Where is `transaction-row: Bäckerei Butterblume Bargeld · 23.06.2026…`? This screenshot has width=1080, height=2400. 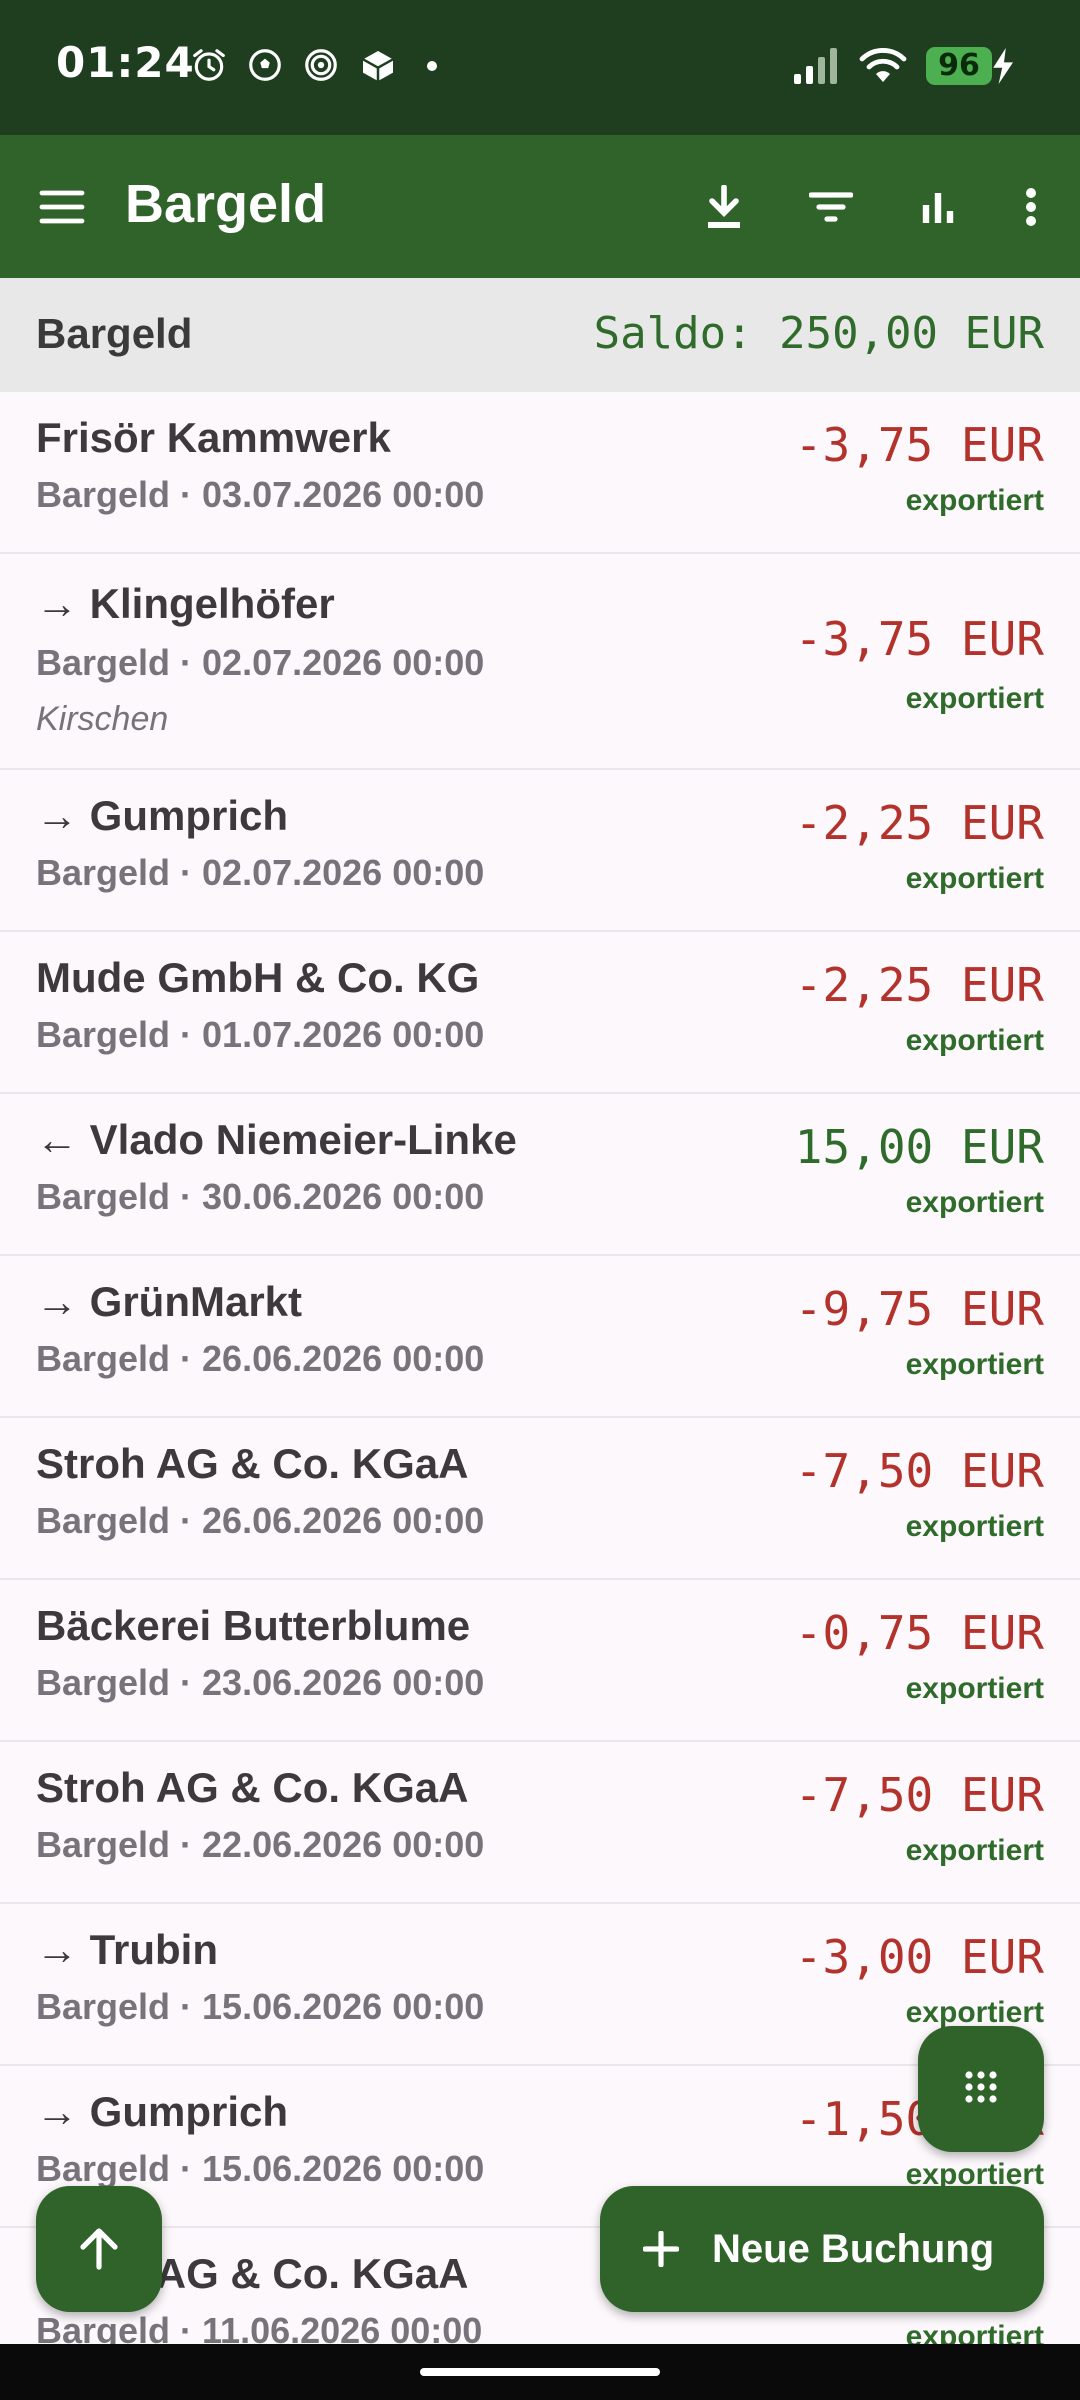
transaction-row: Bäckerei Butterblume Bargeld · 23.06.2026… is located at coordinates (540, 1661).